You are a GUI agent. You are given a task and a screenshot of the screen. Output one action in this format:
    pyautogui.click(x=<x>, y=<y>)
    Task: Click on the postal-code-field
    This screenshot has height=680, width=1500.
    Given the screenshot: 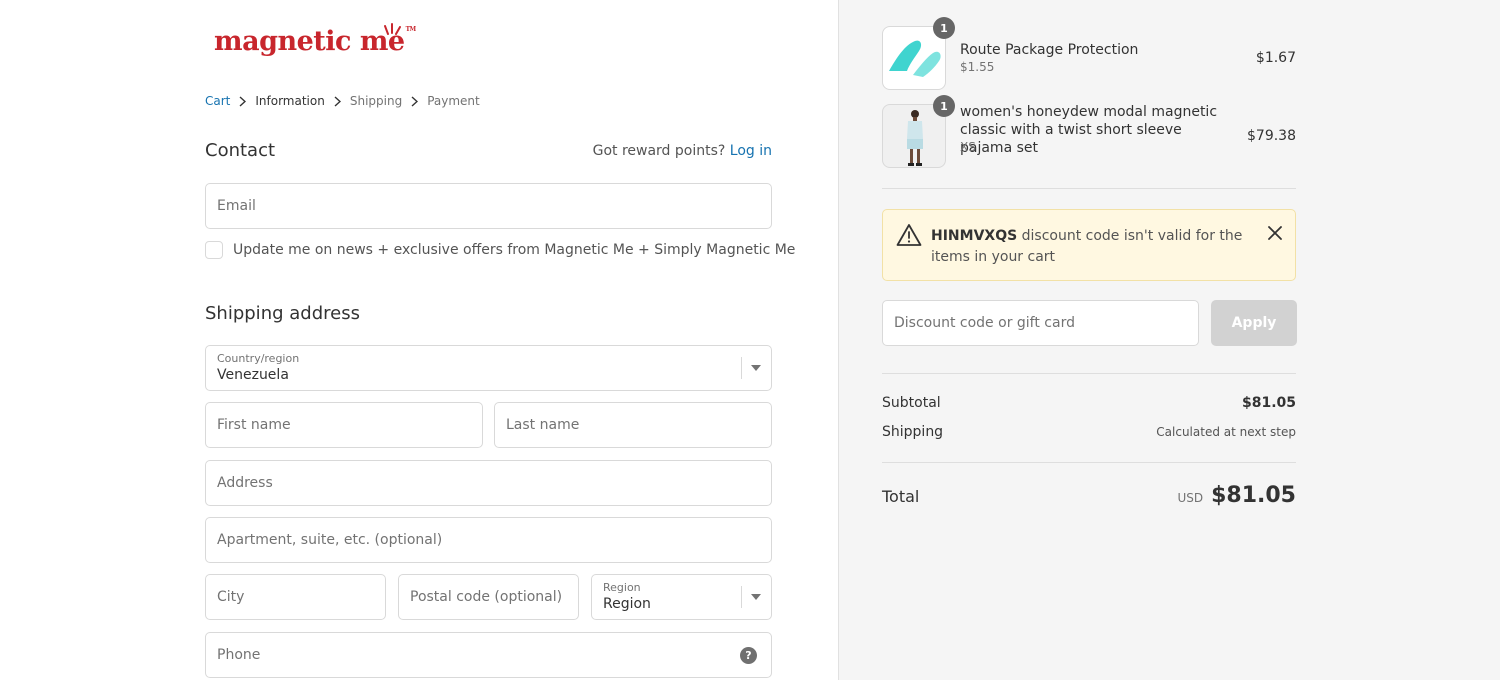 What is the action you would take?
    pyautogui.click(x=488, y=597)
    